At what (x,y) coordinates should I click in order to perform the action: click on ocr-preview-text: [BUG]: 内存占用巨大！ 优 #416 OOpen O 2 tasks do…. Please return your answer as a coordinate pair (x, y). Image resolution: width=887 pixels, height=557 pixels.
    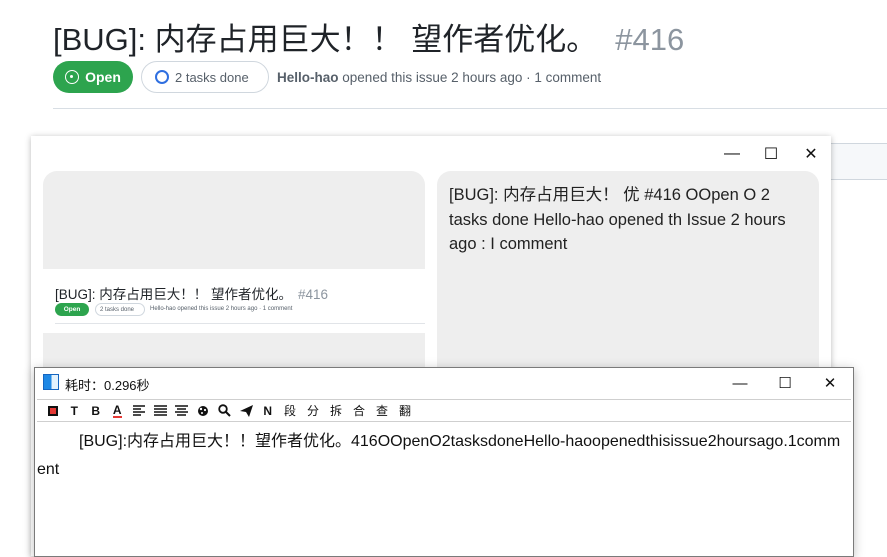
    Looking at the image, I should click on (617, 219).